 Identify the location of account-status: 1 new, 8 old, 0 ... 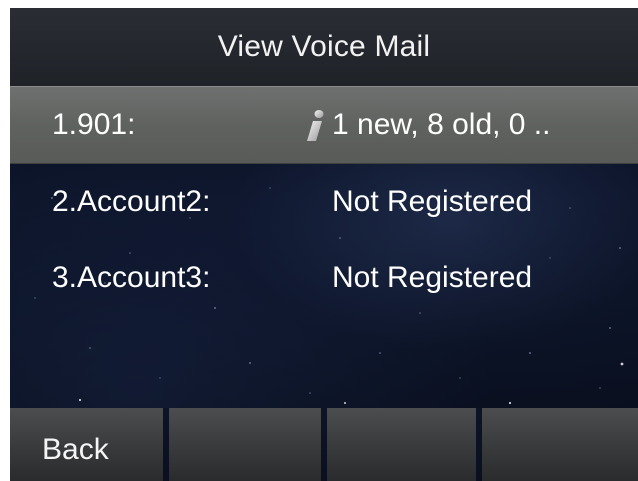
(427, 125).